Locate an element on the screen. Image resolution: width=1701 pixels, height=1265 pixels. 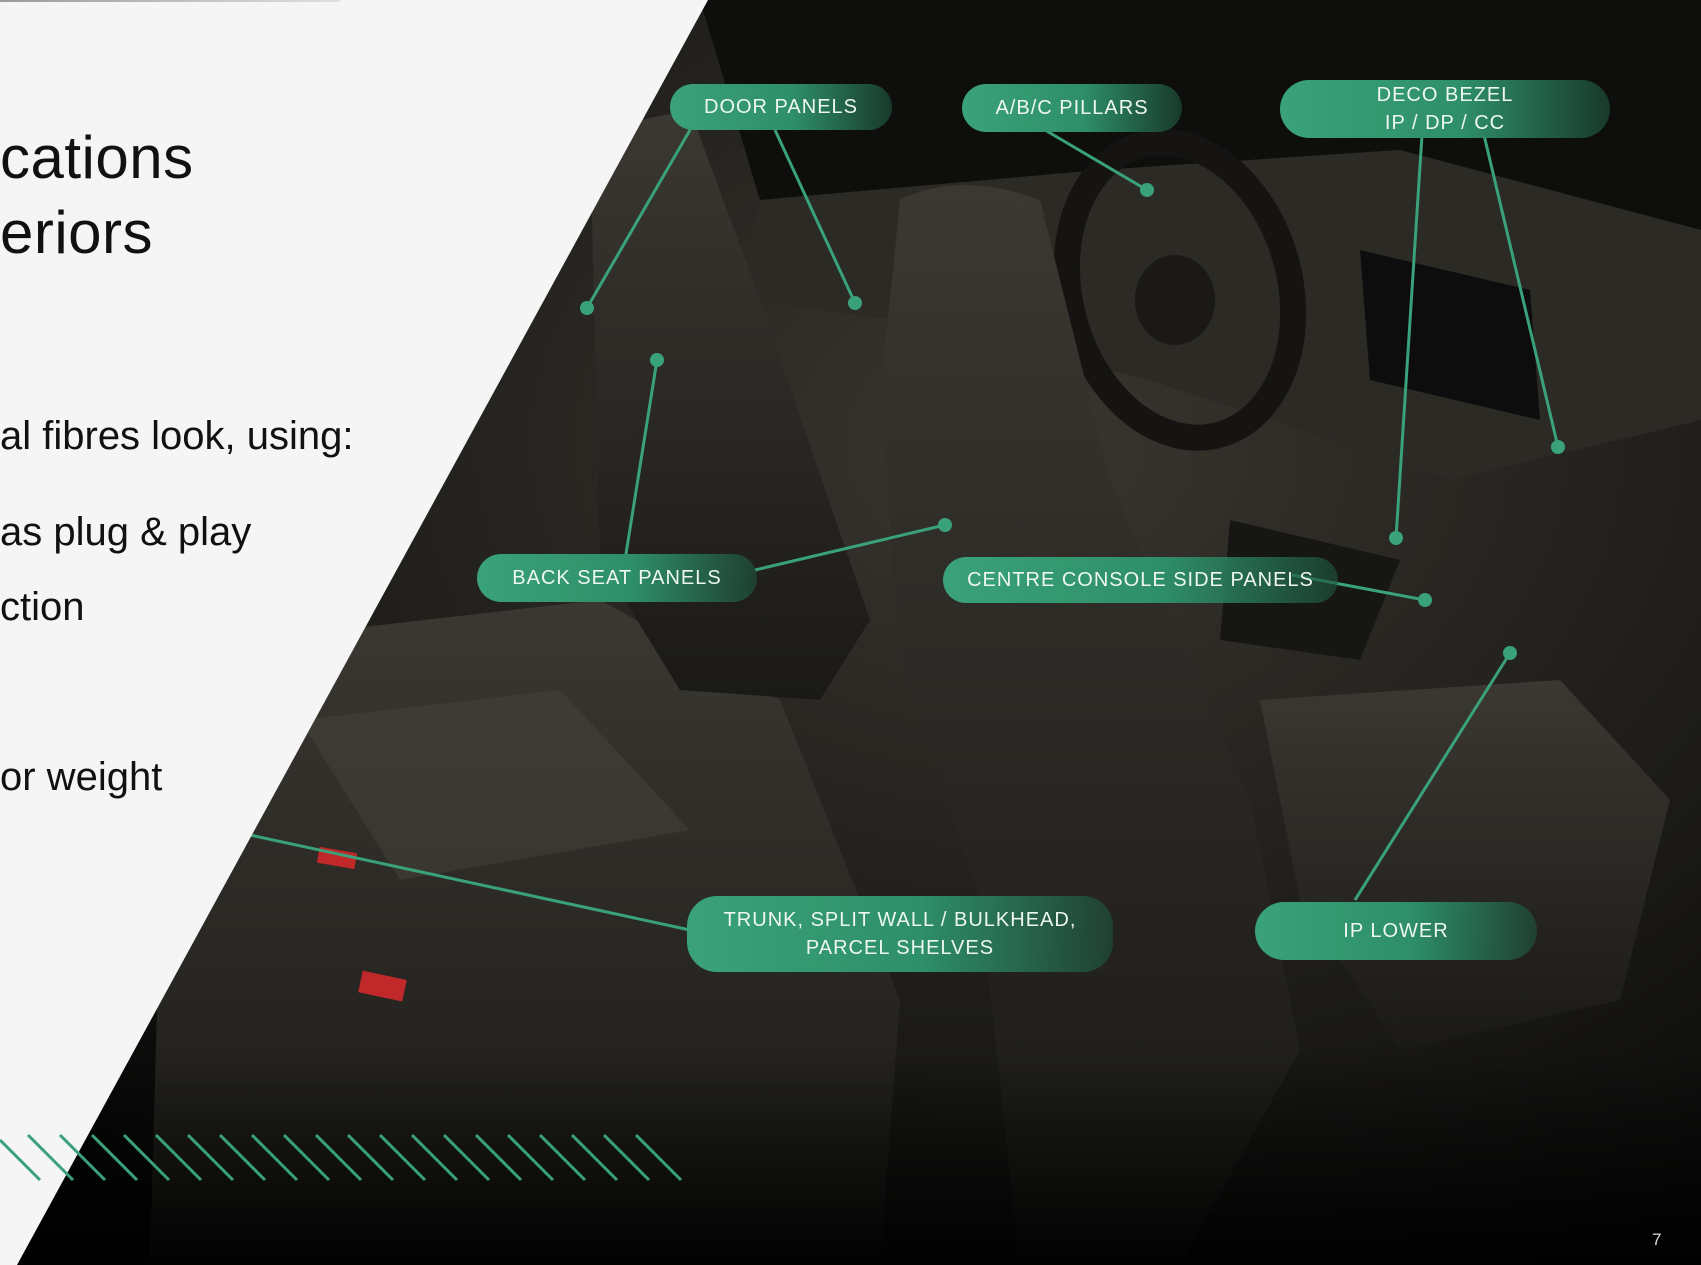
label-door-panels-text: DOOR PANELS is located at coordinates (781, 107).